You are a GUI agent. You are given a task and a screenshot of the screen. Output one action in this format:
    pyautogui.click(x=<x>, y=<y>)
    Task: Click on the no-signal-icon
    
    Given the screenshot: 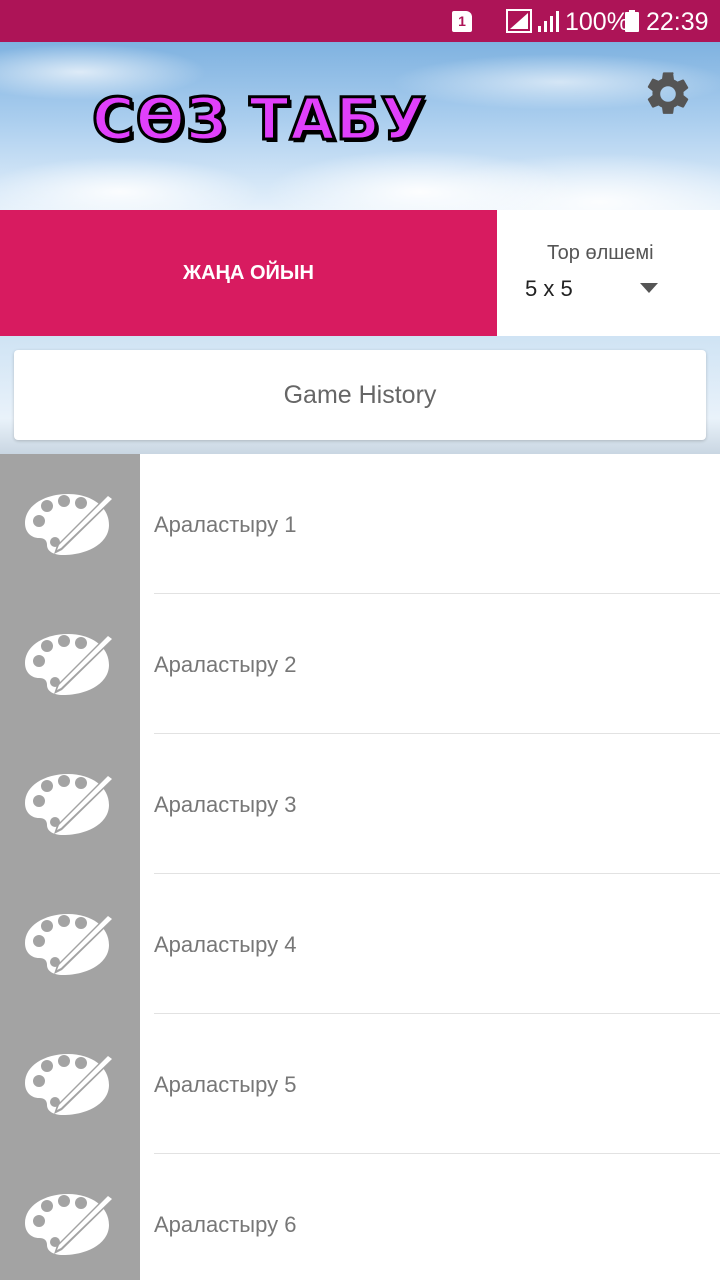 What is the action you would take?
    pyautogui.click(x=519, y=21)
    